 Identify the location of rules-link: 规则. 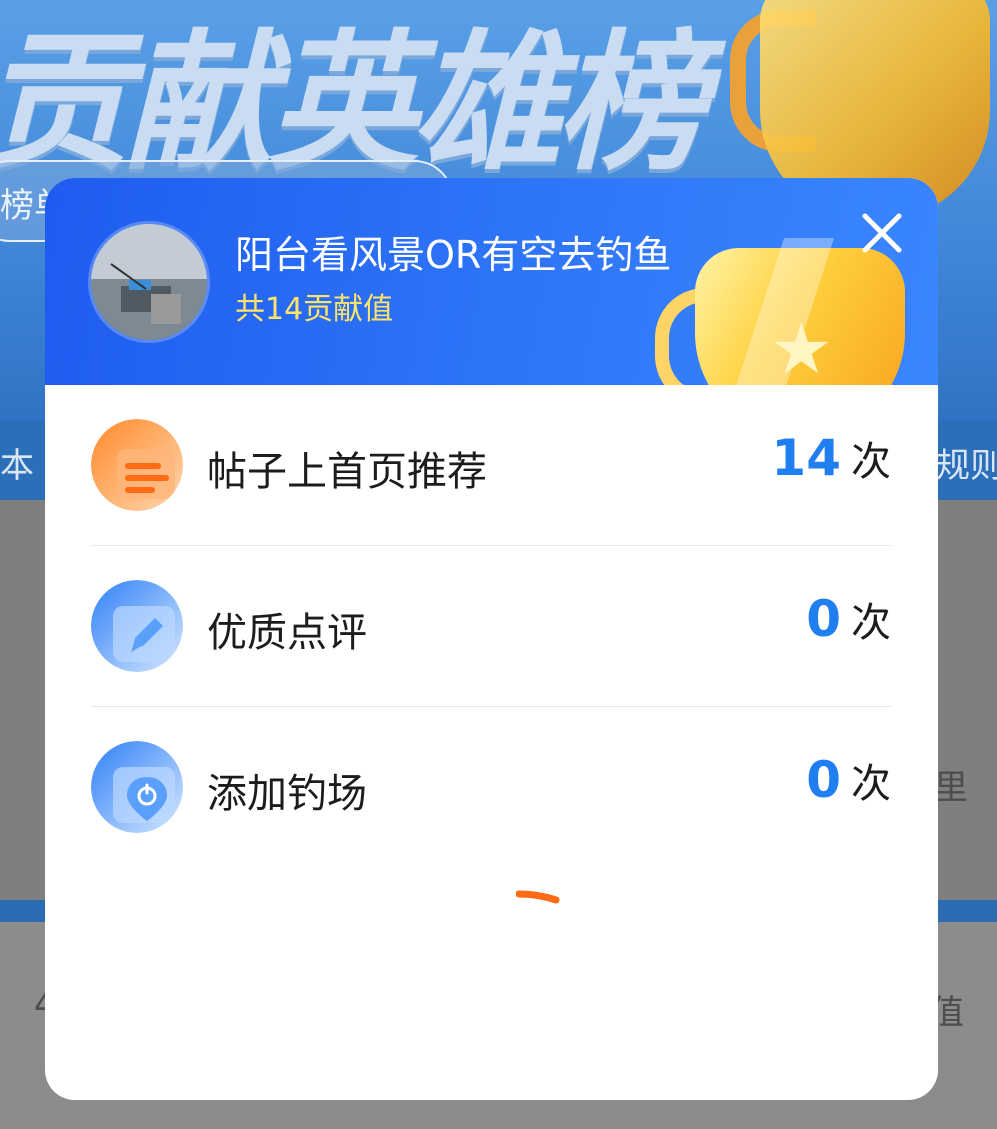
(966, 462).